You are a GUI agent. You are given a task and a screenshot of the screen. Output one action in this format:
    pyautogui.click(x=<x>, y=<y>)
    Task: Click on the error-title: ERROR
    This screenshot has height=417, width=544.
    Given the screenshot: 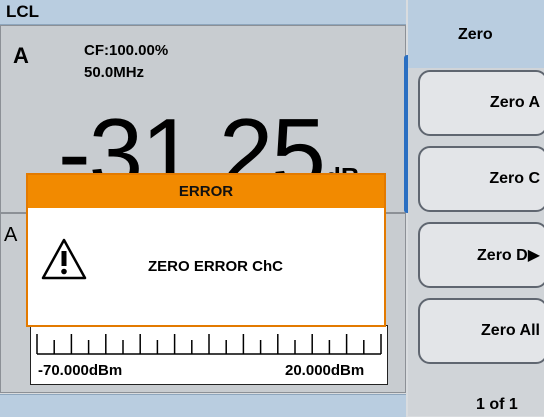 What is the action you would take?
    pyautogui.click(x=206, y=191)
    